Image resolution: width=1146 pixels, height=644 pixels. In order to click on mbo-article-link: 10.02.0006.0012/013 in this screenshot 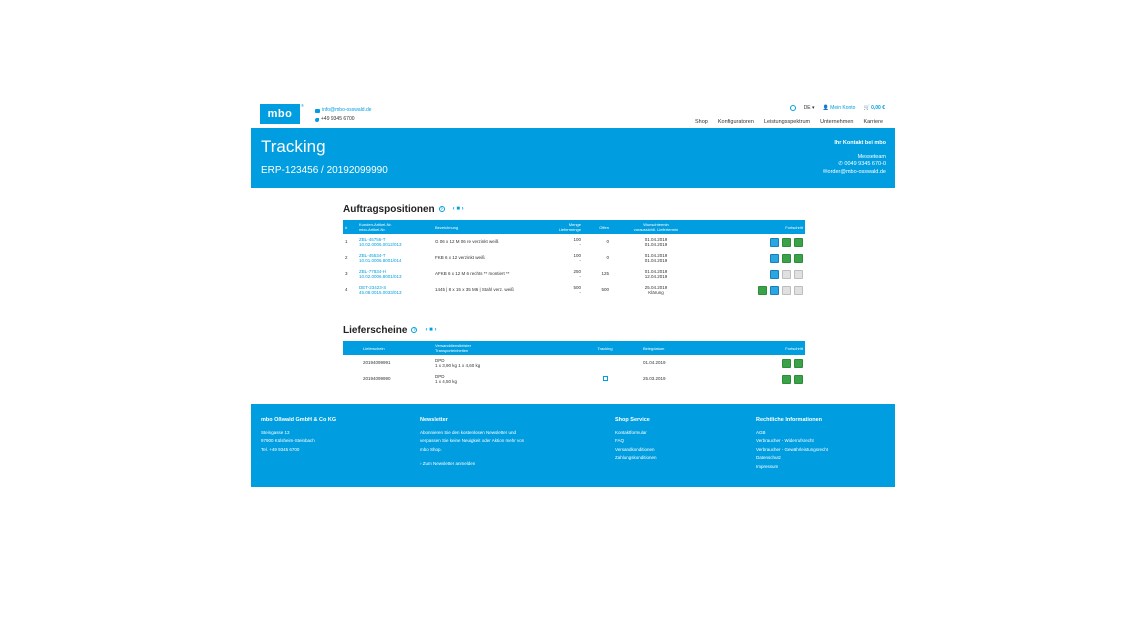, I will do `click(395, 245)`.